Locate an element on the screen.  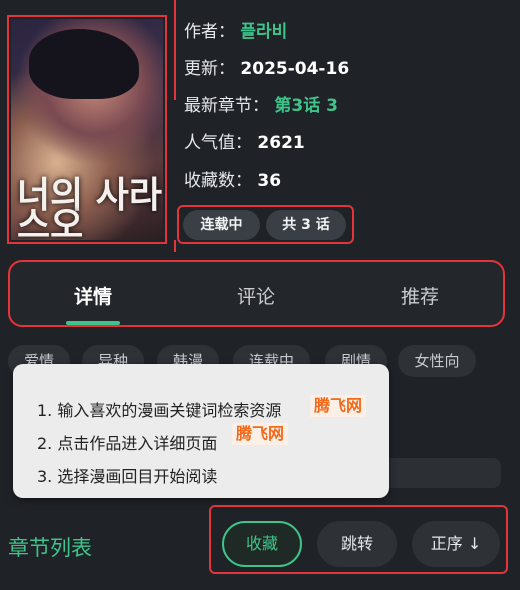
sort-order-button: 正序 ↓ is located at coordinates (456, 544).